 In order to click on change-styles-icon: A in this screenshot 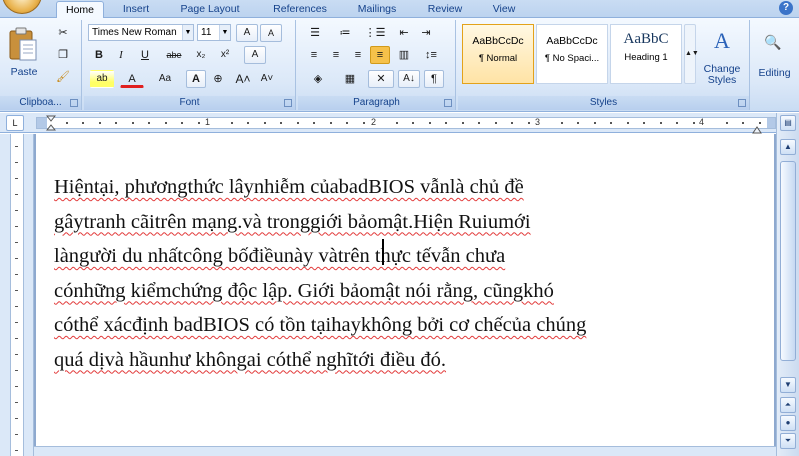, I will do `click(722, 41)`.